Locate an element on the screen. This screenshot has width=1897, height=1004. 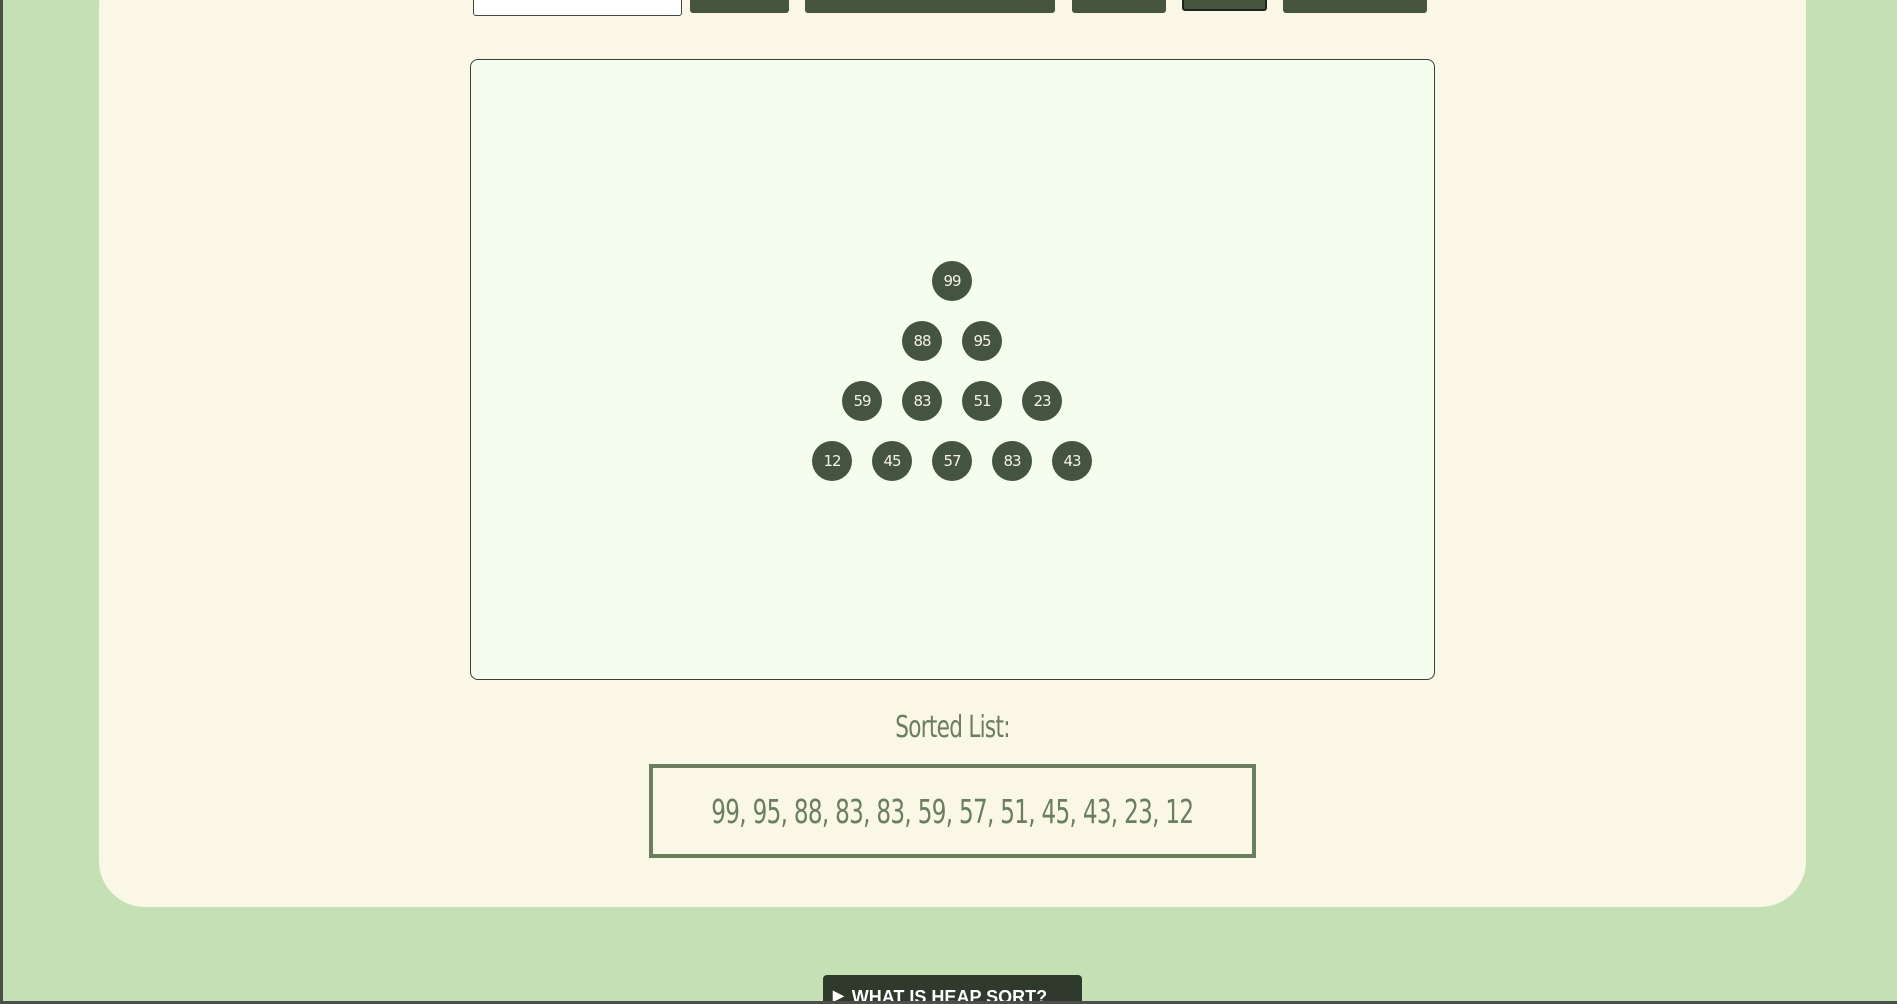
heap-node: 59 is located at coordinates (862, 401).